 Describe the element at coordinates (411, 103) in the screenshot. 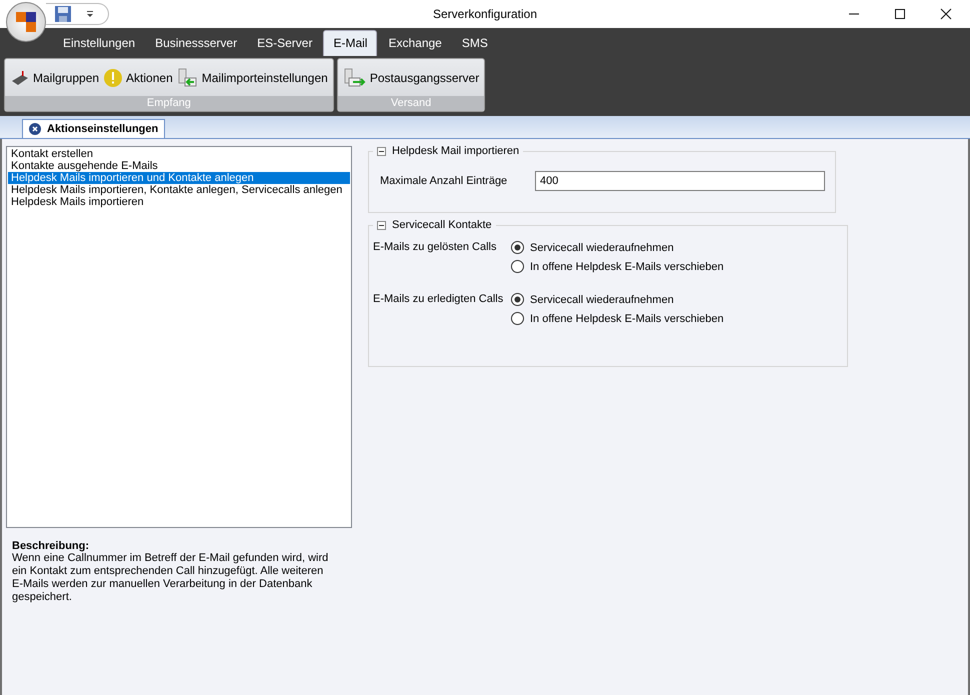

I see `group-label: Versand` at that location.